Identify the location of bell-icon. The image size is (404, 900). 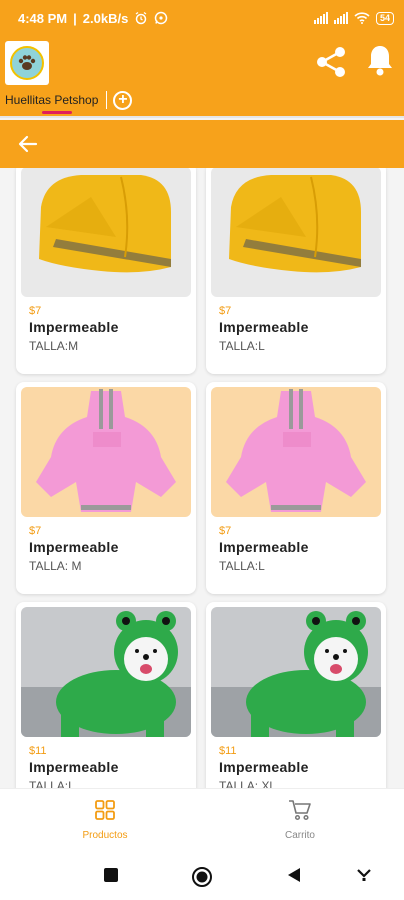
(380, 60).